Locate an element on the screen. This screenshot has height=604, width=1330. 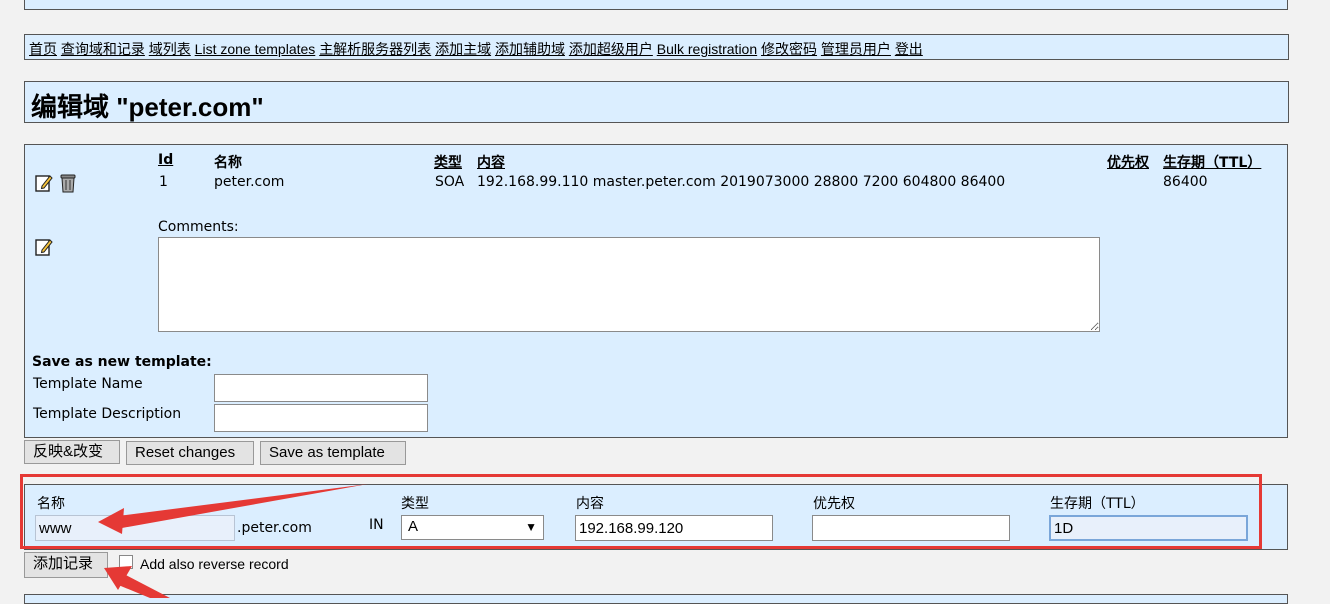
save-template-button: Save as template is located at coordinates (333, 453).